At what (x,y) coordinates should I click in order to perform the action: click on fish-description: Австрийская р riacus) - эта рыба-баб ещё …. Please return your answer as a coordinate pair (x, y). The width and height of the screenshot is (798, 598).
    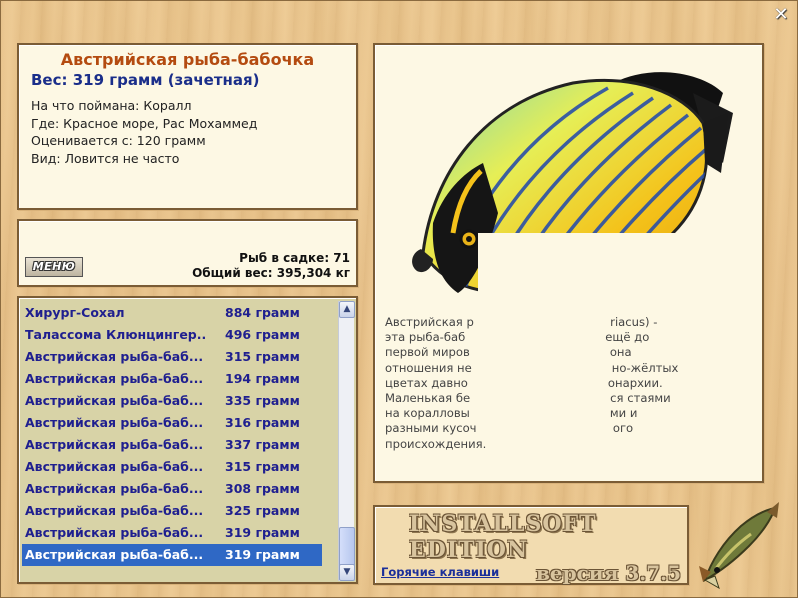
    Looking at the image, I should click on (566, 383).